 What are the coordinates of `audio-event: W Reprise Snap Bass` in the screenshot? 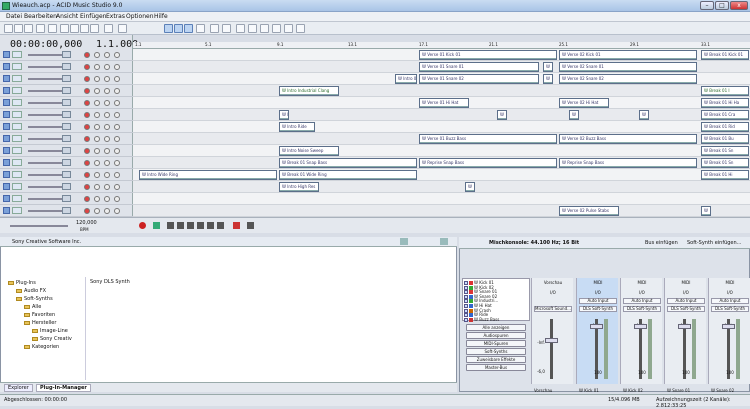 It's located at (628, 163).